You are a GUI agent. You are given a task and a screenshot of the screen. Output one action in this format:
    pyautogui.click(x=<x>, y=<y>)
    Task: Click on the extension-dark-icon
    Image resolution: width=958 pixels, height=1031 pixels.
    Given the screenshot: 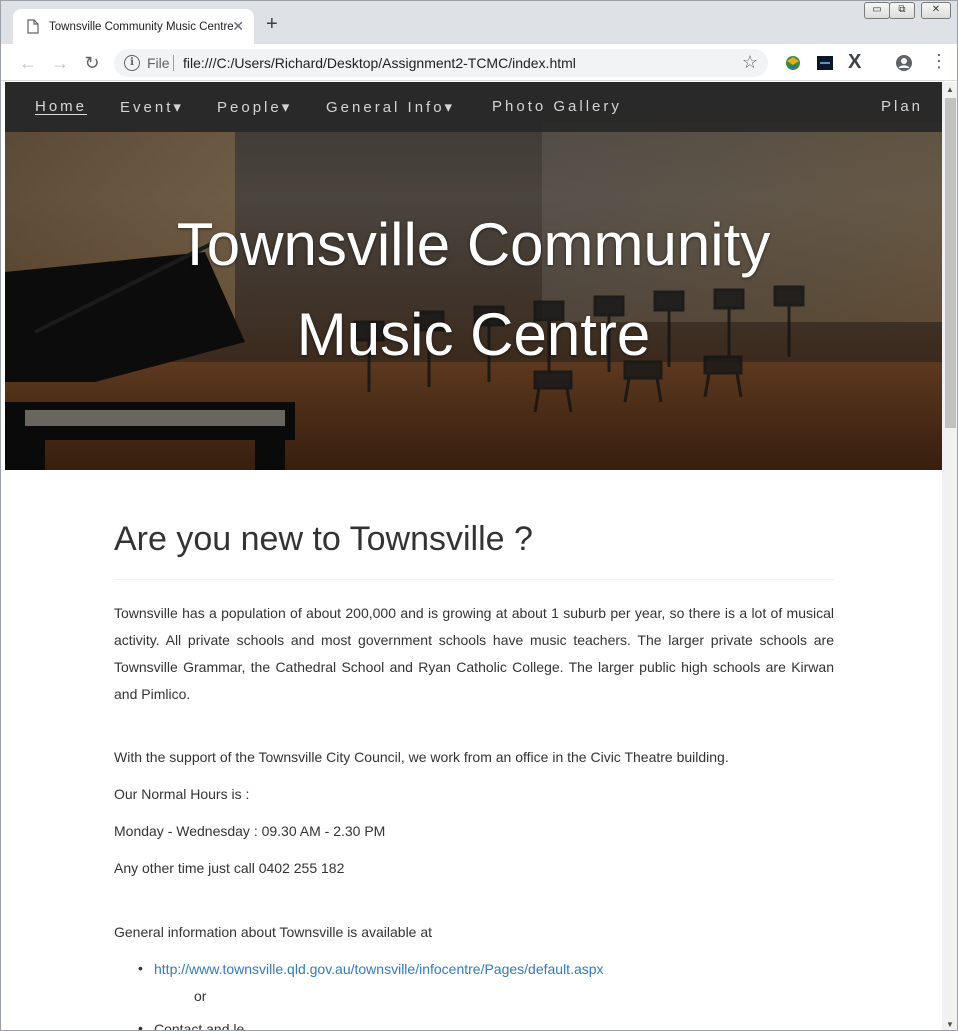 What is the action you would take?
    pyautogui.click(x=825, y=63)
    